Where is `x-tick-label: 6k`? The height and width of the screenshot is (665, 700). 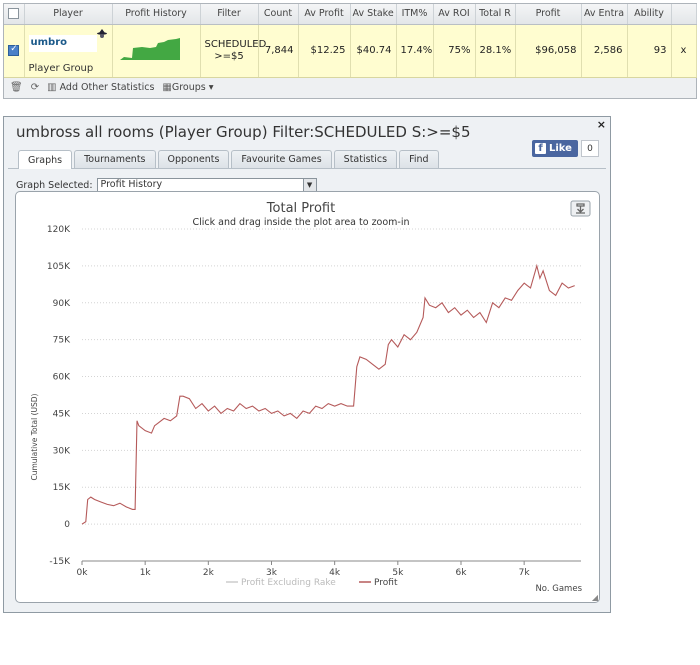
x-tick-label: 6k is located at coordinates (462, 573).